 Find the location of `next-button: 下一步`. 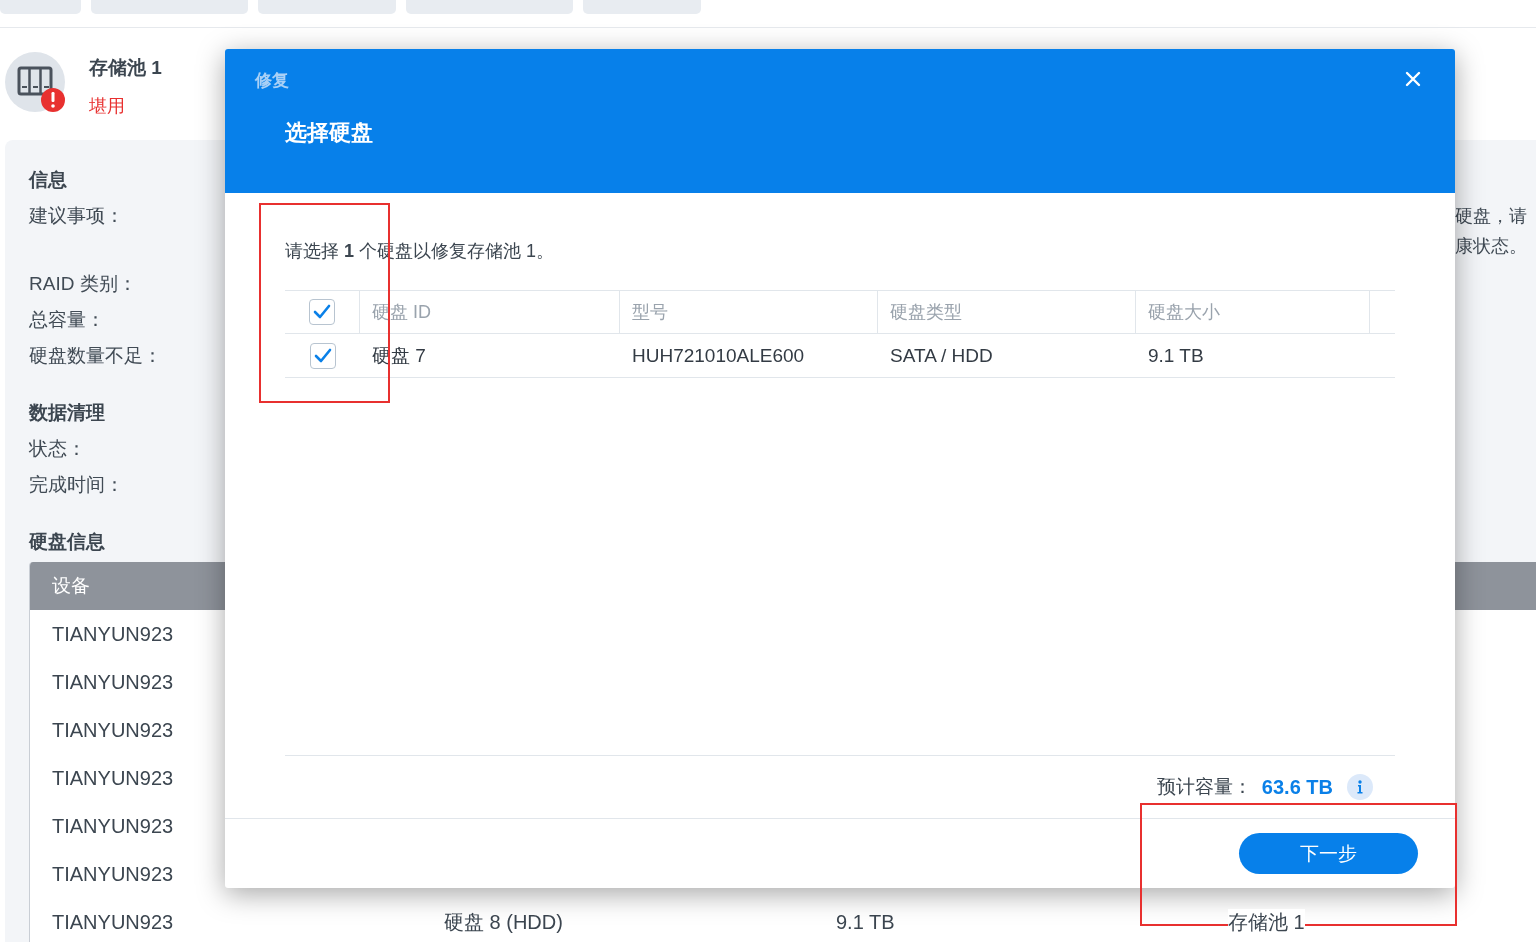

next-button: 下一步 is located at coordinates (1328, 853).